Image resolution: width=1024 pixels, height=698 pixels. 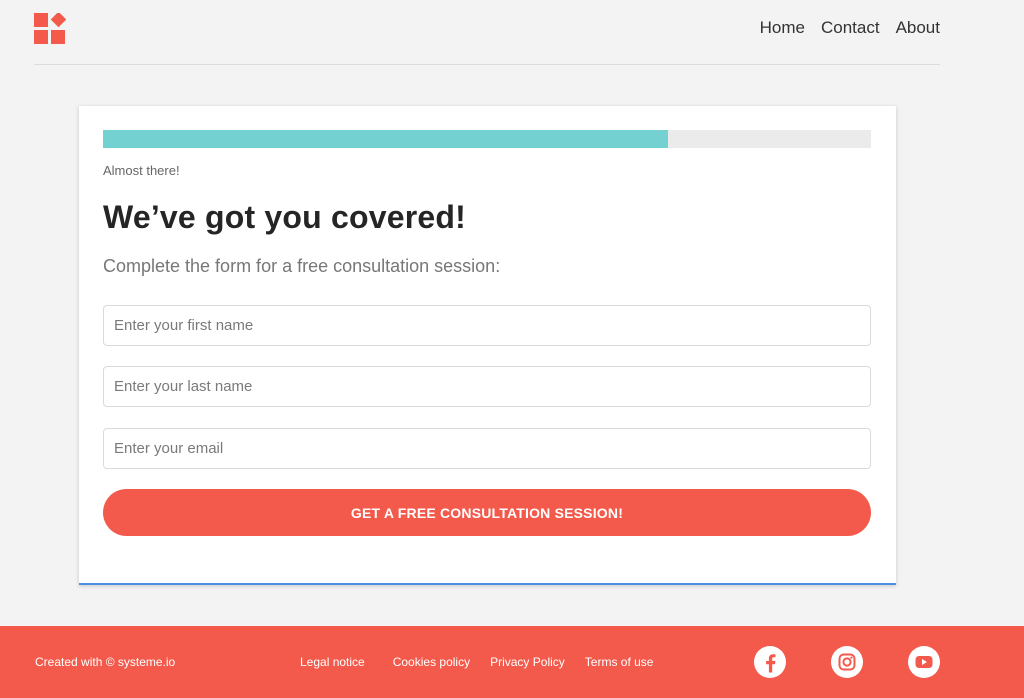 What do you see at coordinates (105, 662) in the screenshot?
I see `footer-credit: Created with © systeme.io` at bounding box center [105, 662].